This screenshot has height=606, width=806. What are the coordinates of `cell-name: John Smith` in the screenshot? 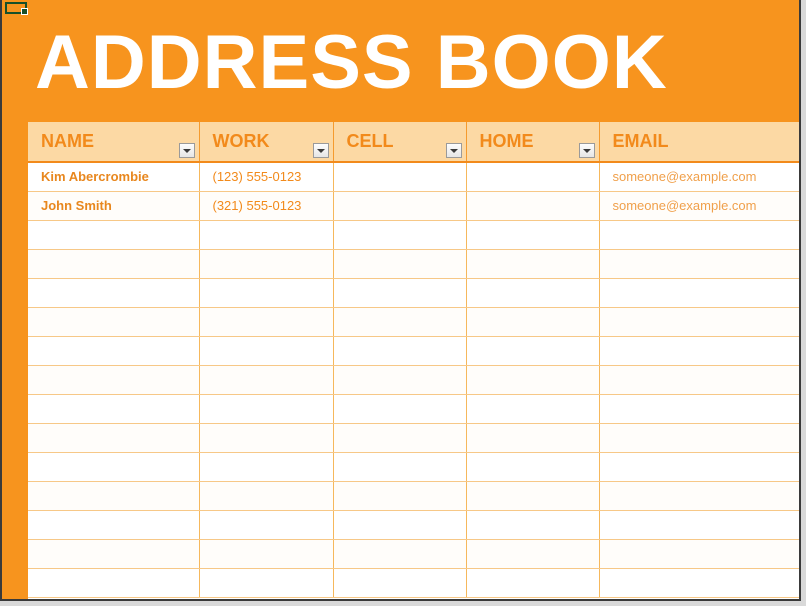 It's located at (114, 206).